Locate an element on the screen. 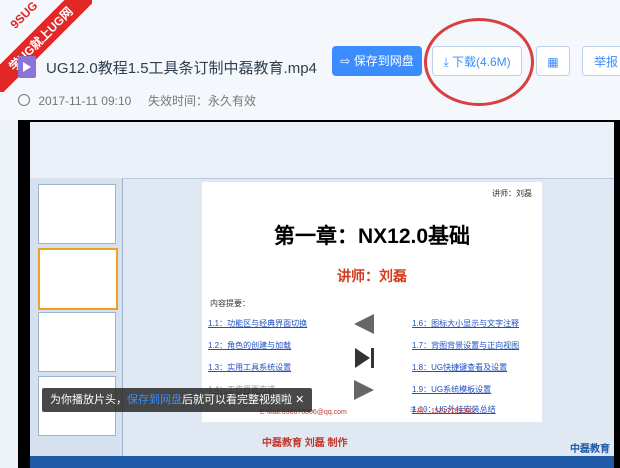 Image resolution: width=620 pixels, height=468 pixels. slide-footer: 中磊教育 刘磊 制作 is located at coordinates (305, 443).